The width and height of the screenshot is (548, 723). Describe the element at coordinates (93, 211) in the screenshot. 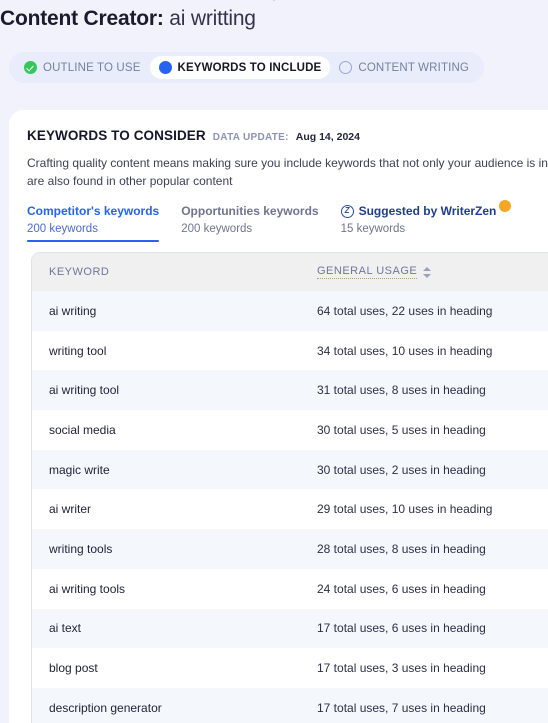

I see `tab-label: Competitor's keywords` at that location.